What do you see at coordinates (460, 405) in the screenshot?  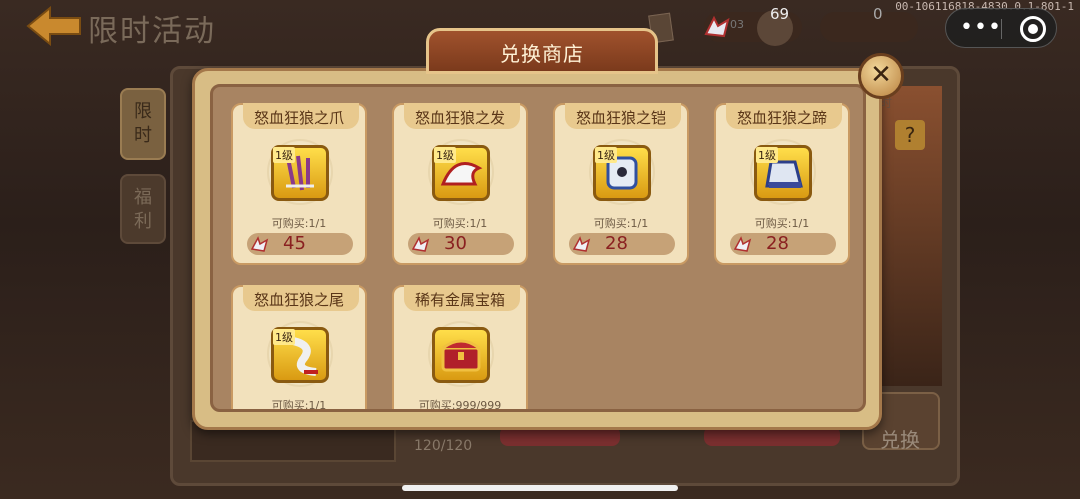 I see `item-purchase-limit: 可购买:999/999` at bounding box center [460, 405].